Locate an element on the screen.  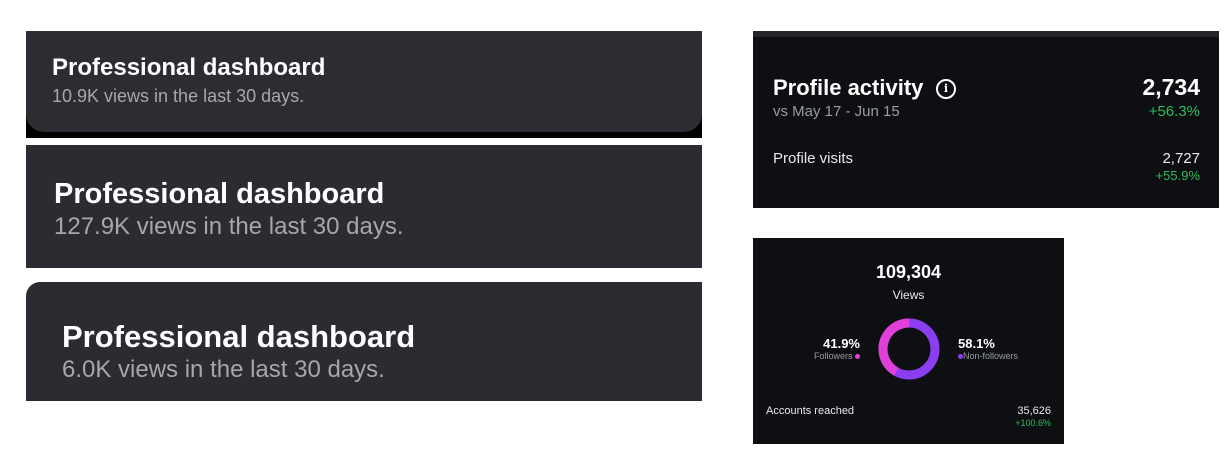
card-subtitle: 127.9K views in the last 30 days. is located at coordinates (229, 226).